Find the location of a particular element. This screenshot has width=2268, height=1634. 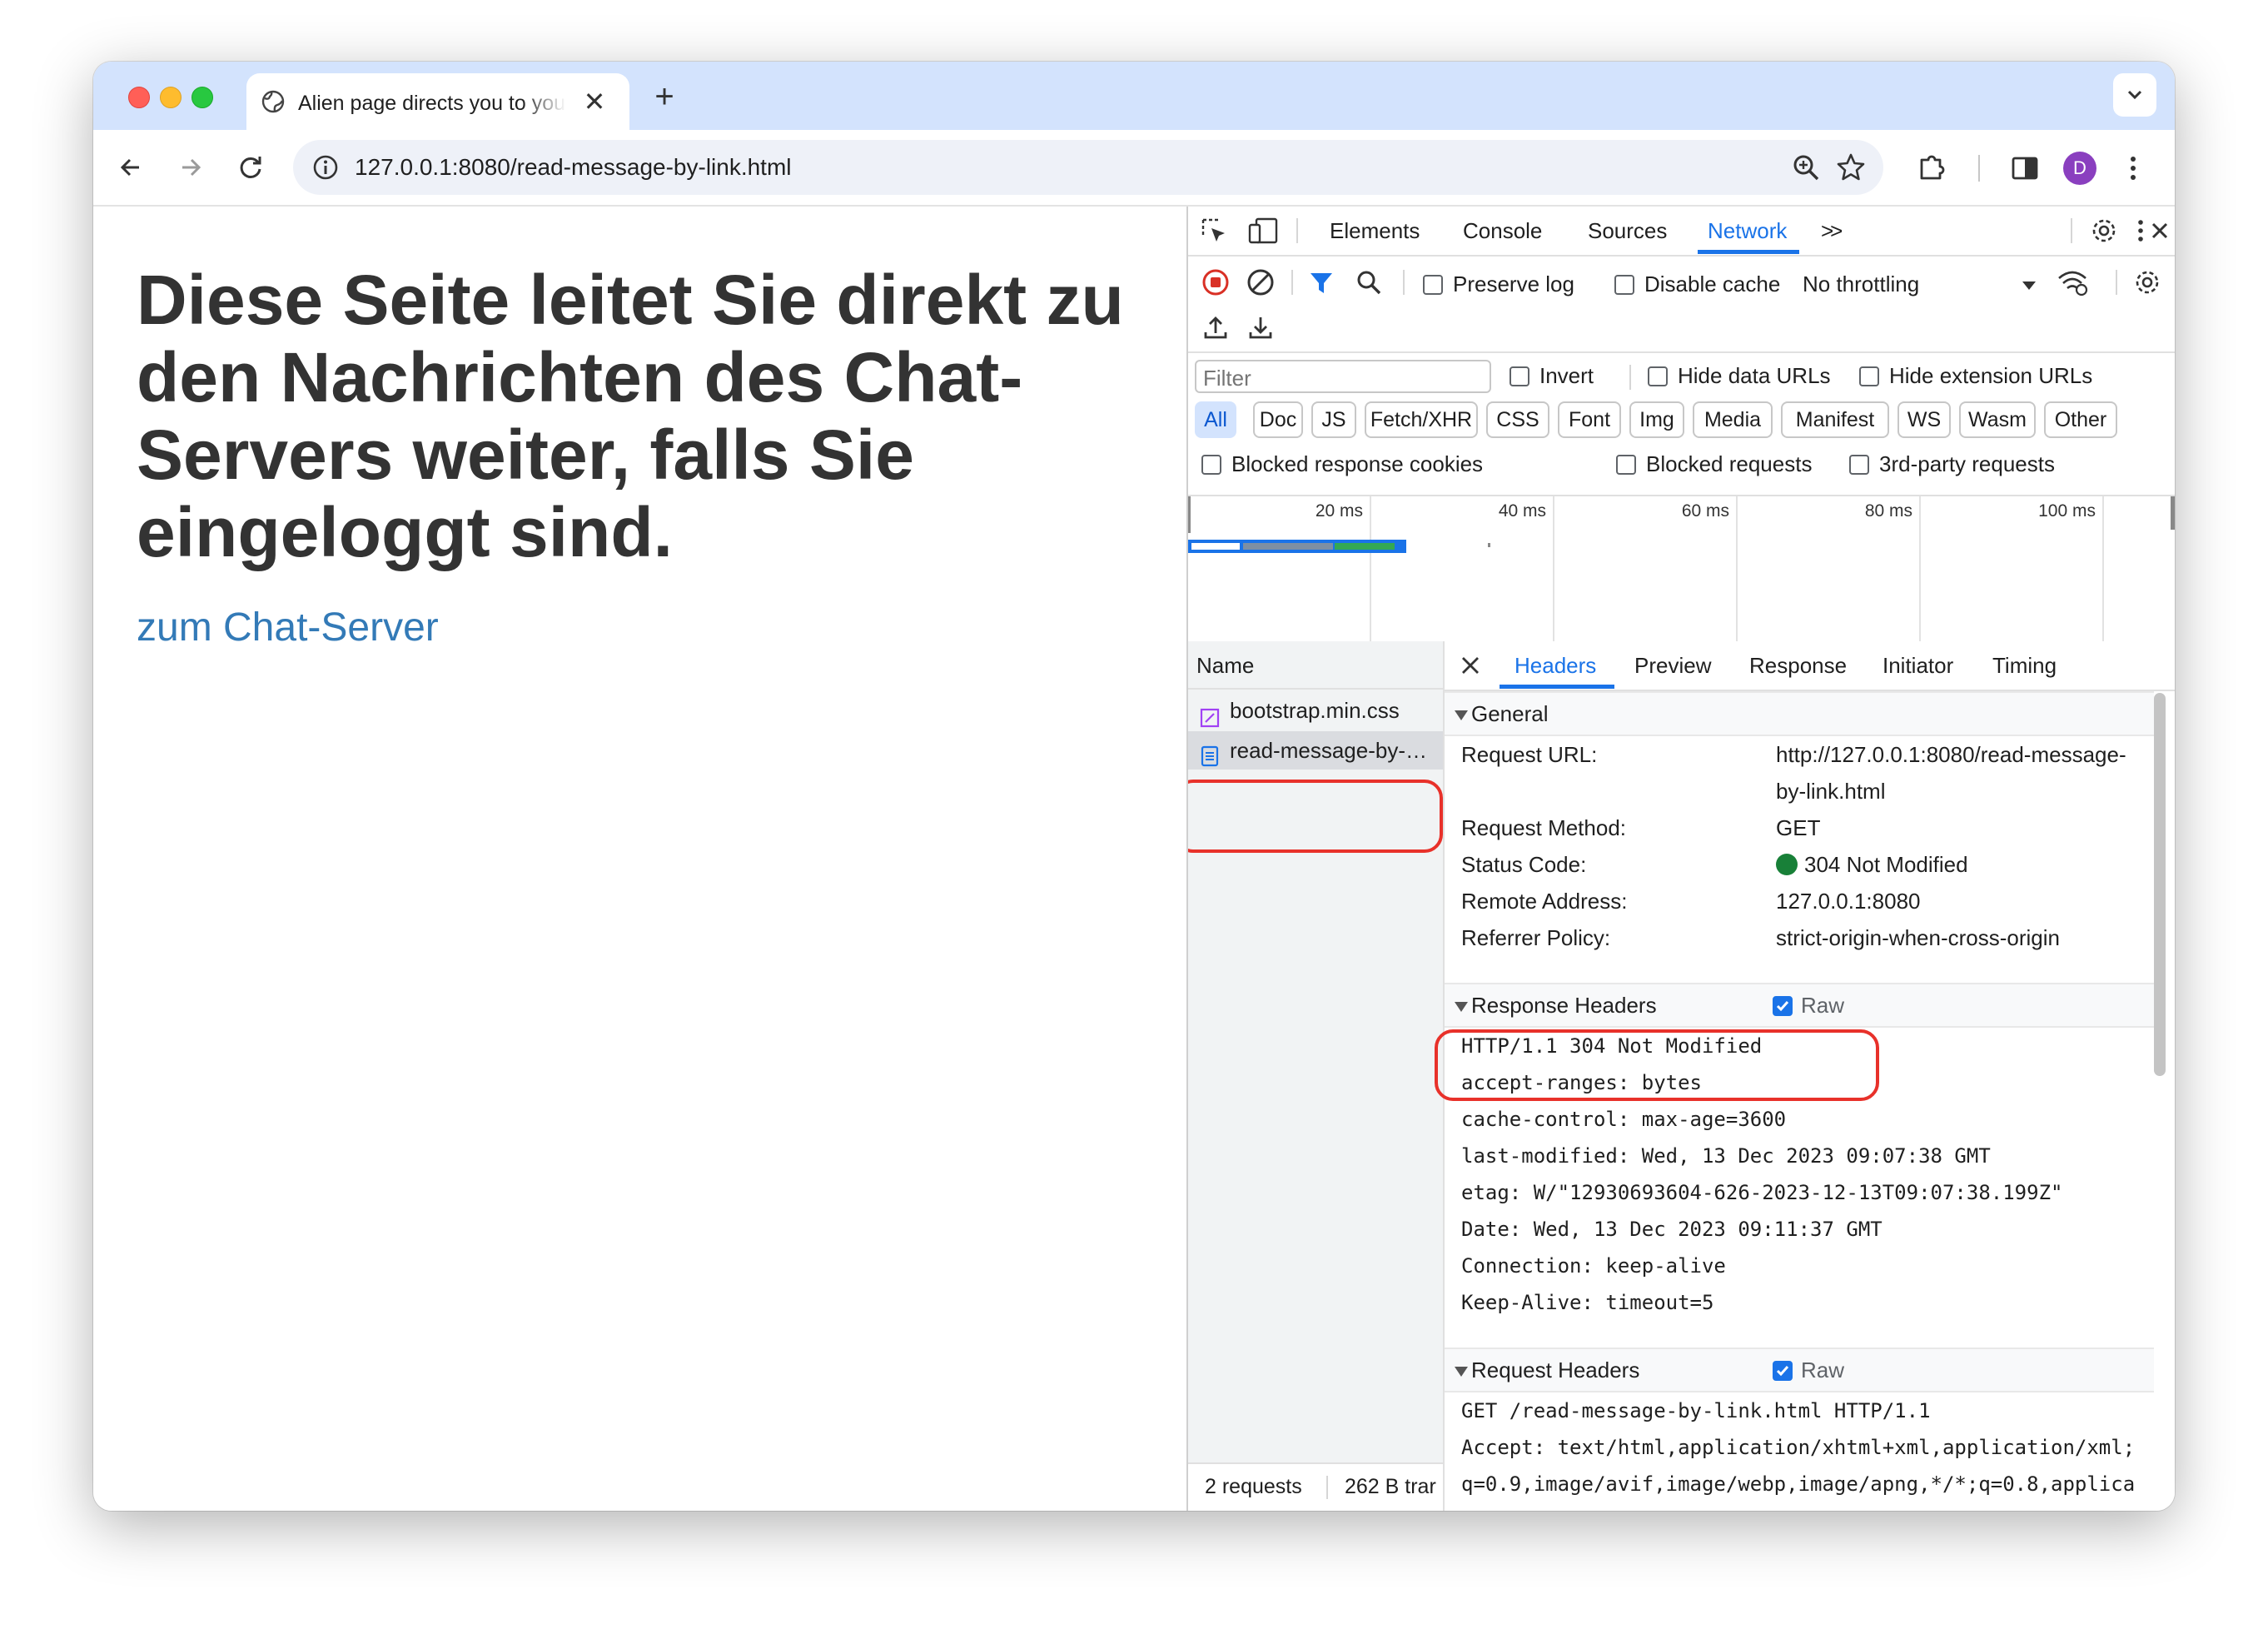

tab-network: Network is located at coordinates (1748, 231).